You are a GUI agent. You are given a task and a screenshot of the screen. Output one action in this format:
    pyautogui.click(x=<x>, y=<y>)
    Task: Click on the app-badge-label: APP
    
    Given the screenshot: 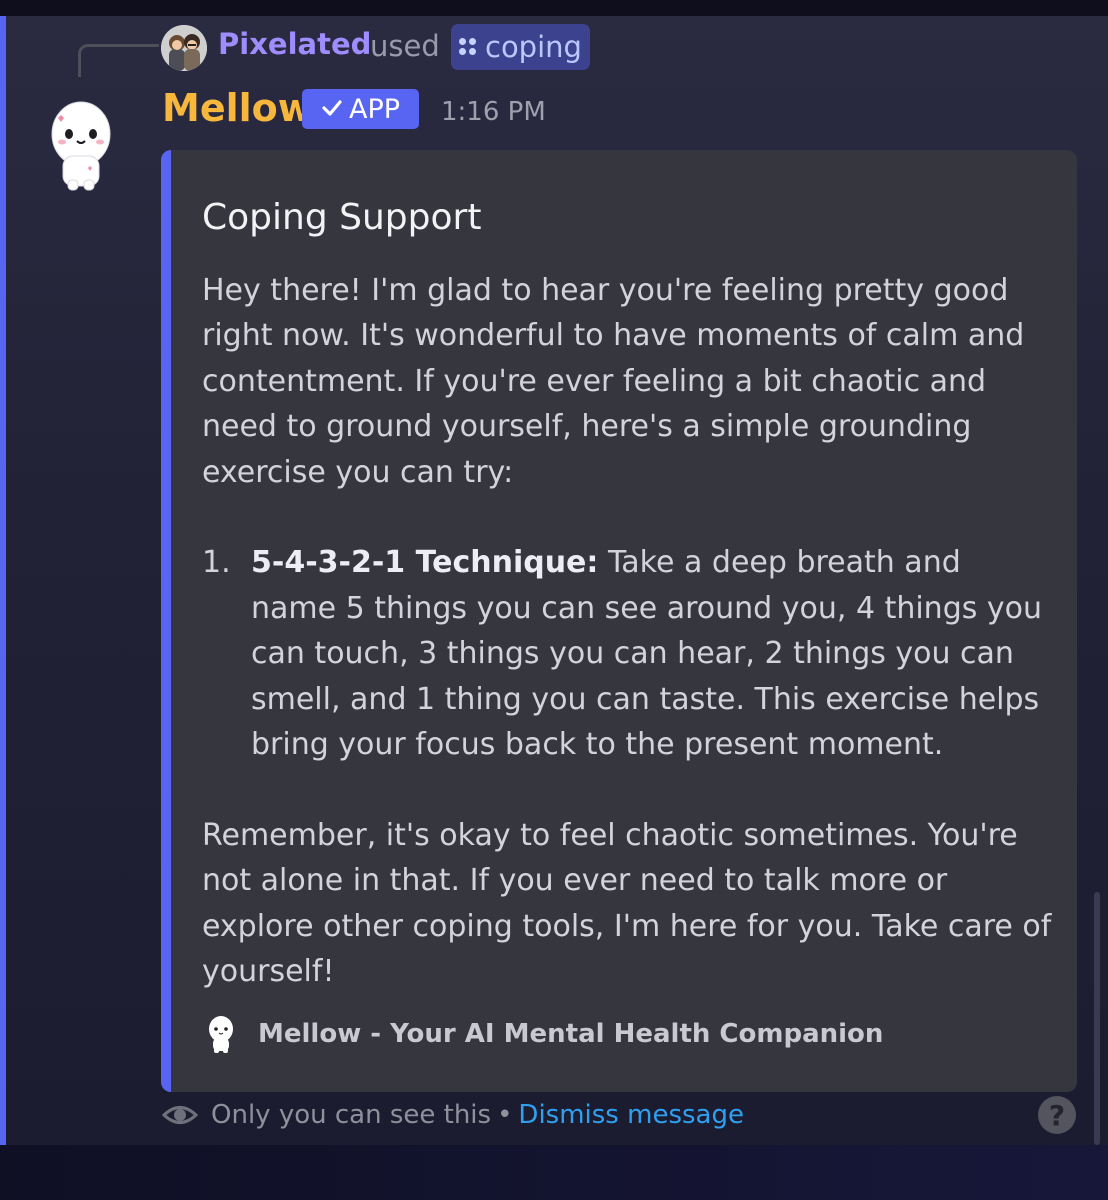 What is the action you would take?
    pyautogui.click(x=374, y=109)
    